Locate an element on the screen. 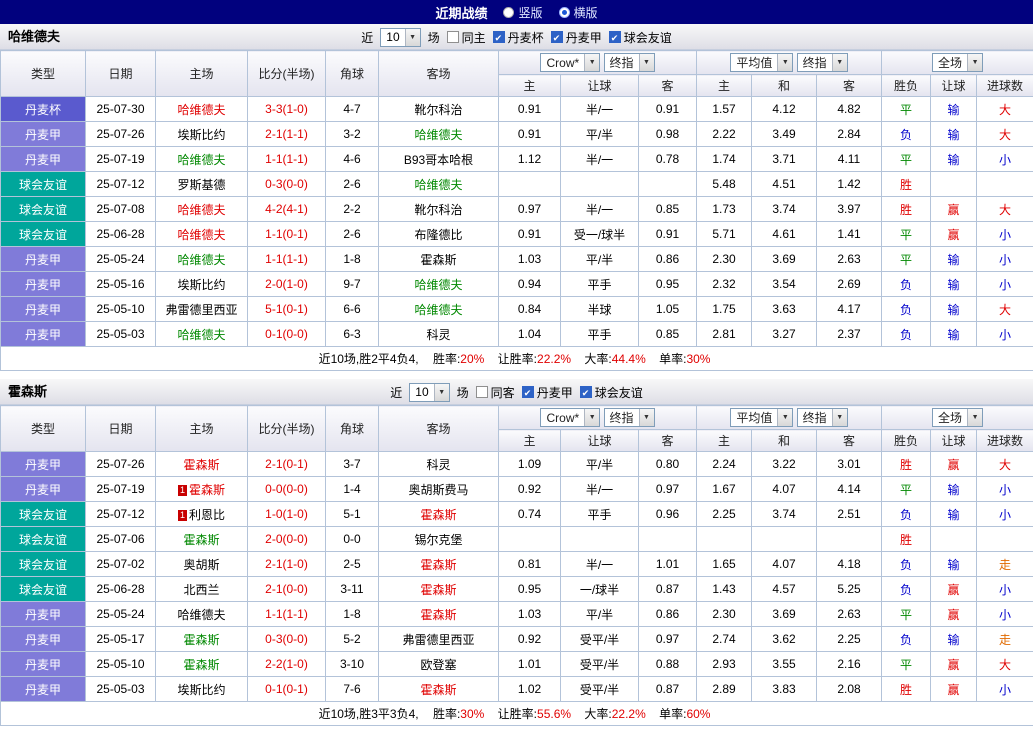 The height and width of the screenshot is (736, 1033). handicap-rate-stat: 让胜率:55.6% is located at coordinates (534, 714).